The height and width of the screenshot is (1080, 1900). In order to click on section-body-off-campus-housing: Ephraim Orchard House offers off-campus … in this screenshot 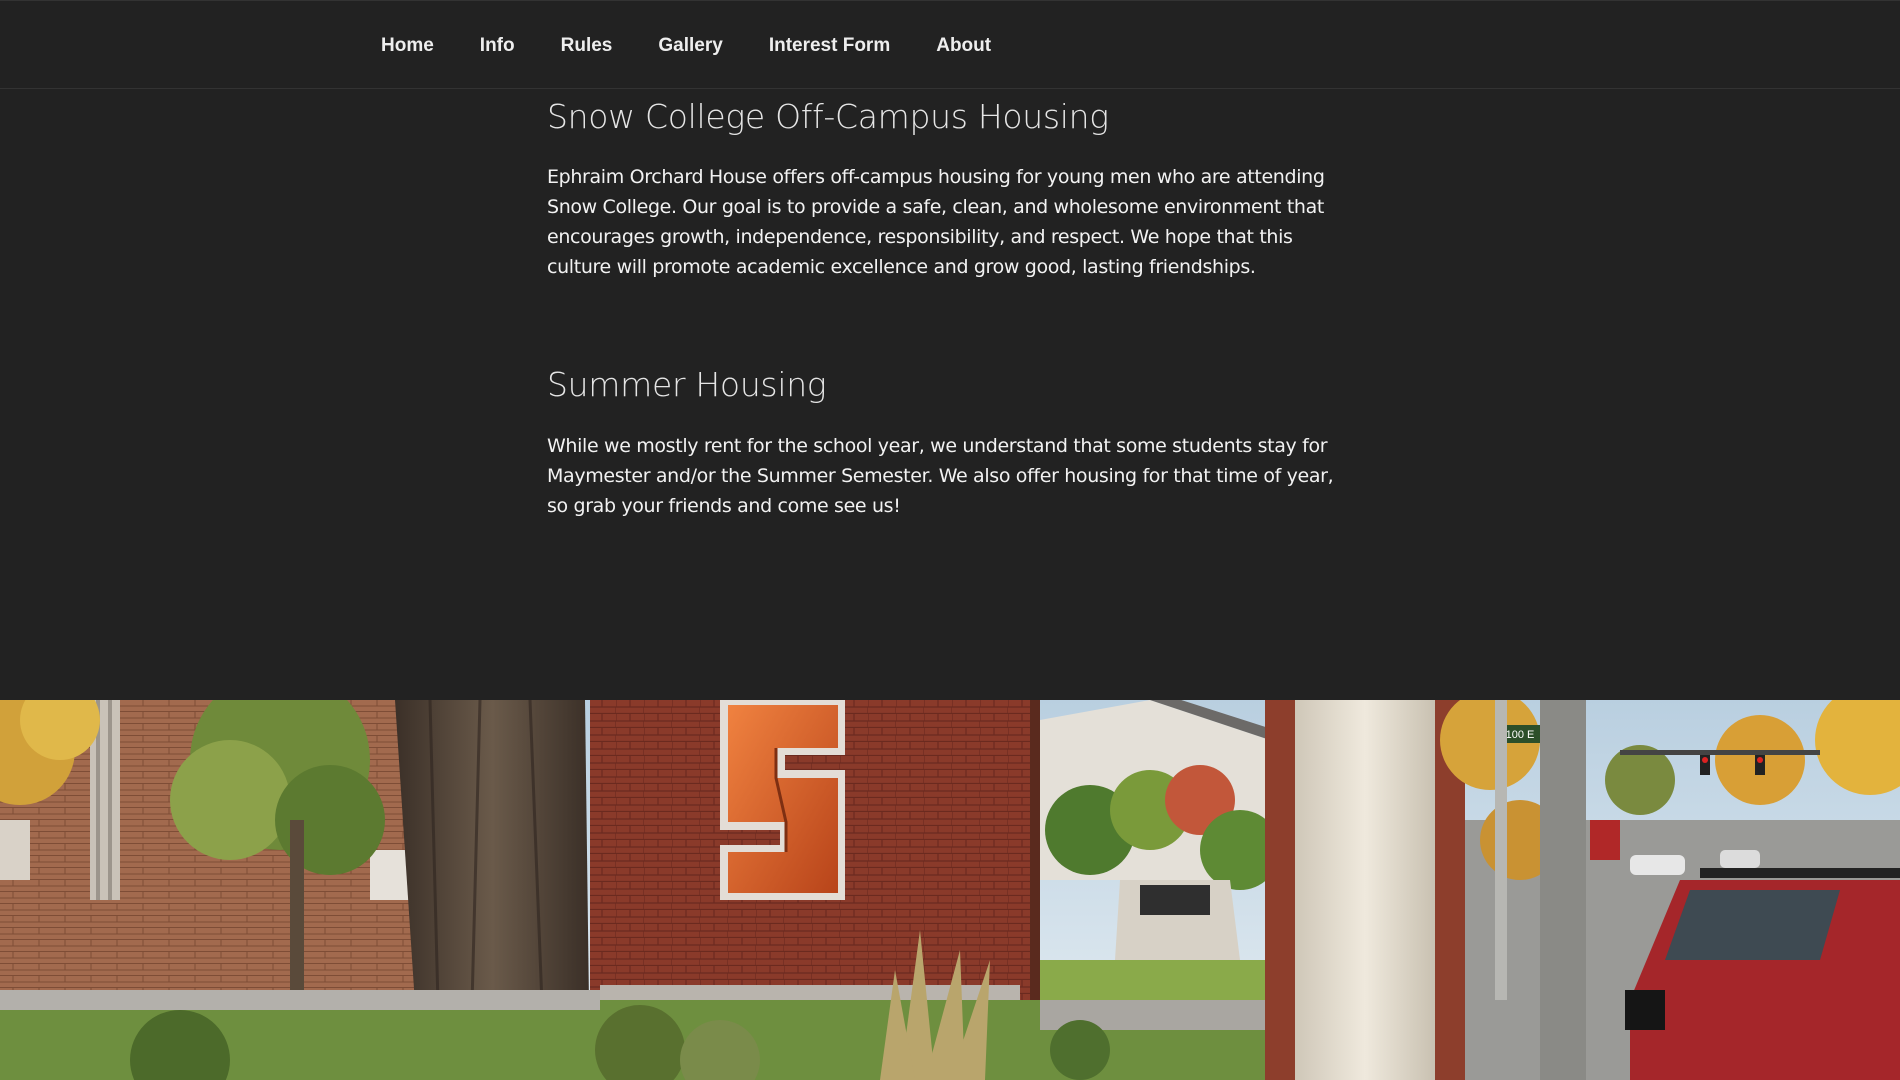, I will do `click(936, 222)`.